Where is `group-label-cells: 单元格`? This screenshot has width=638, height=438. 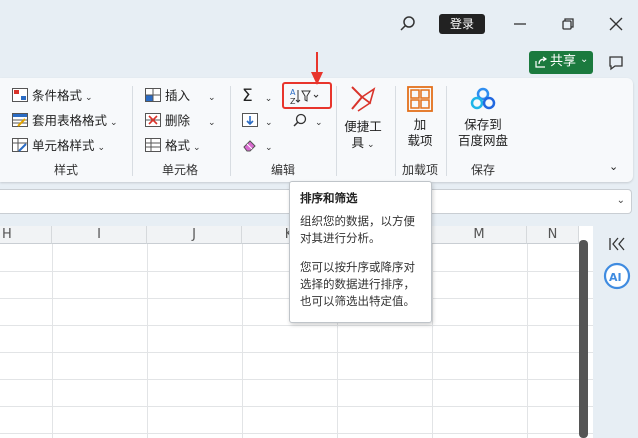 group-label-cells: 单元格 is located at coordinates (180, 170).